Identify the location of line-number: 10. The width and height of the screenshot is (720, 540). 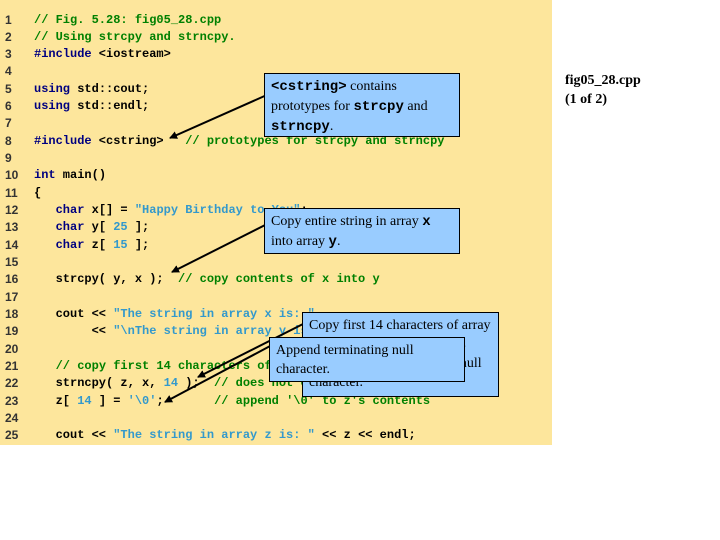
(12, 175).